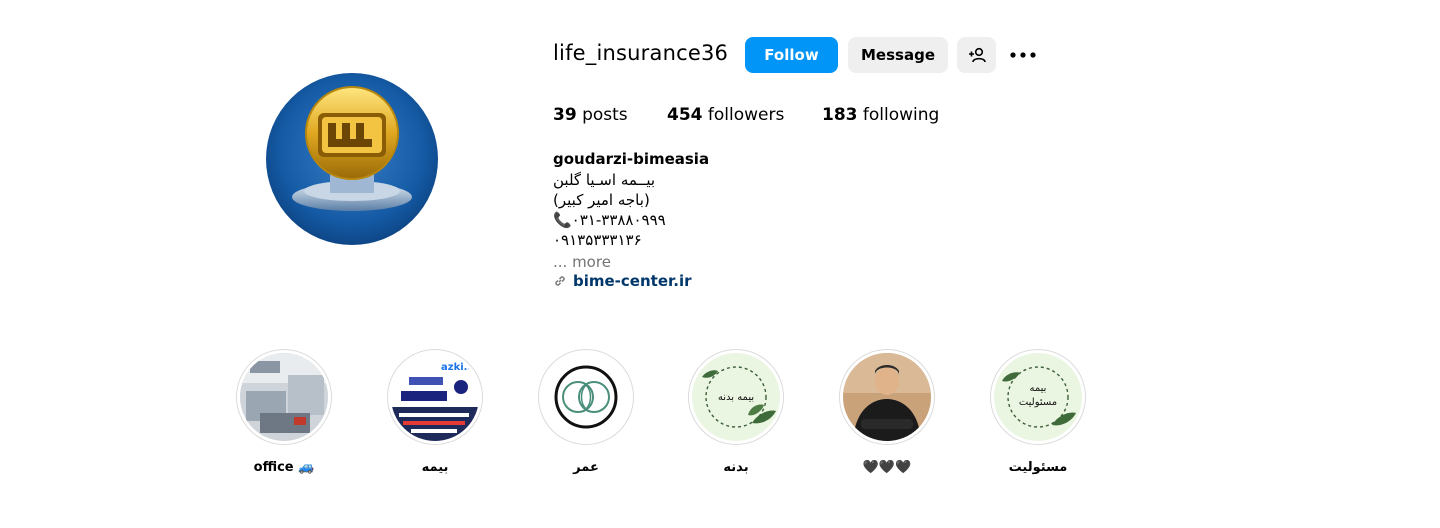  I want to click on man-portrait-photo, so click(887, 397).